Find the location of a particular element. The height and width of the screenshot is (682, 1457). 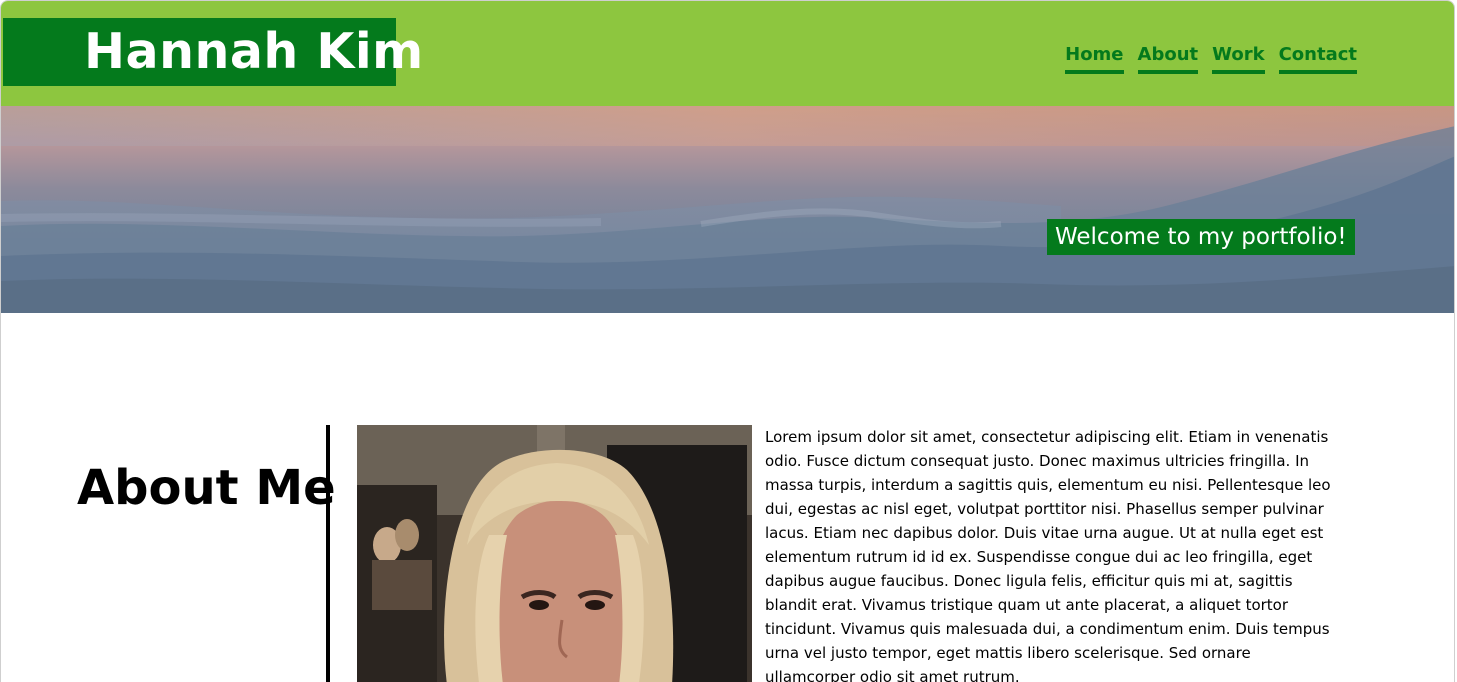

nav-link-work: Work is located at coordinates (1238, 59).